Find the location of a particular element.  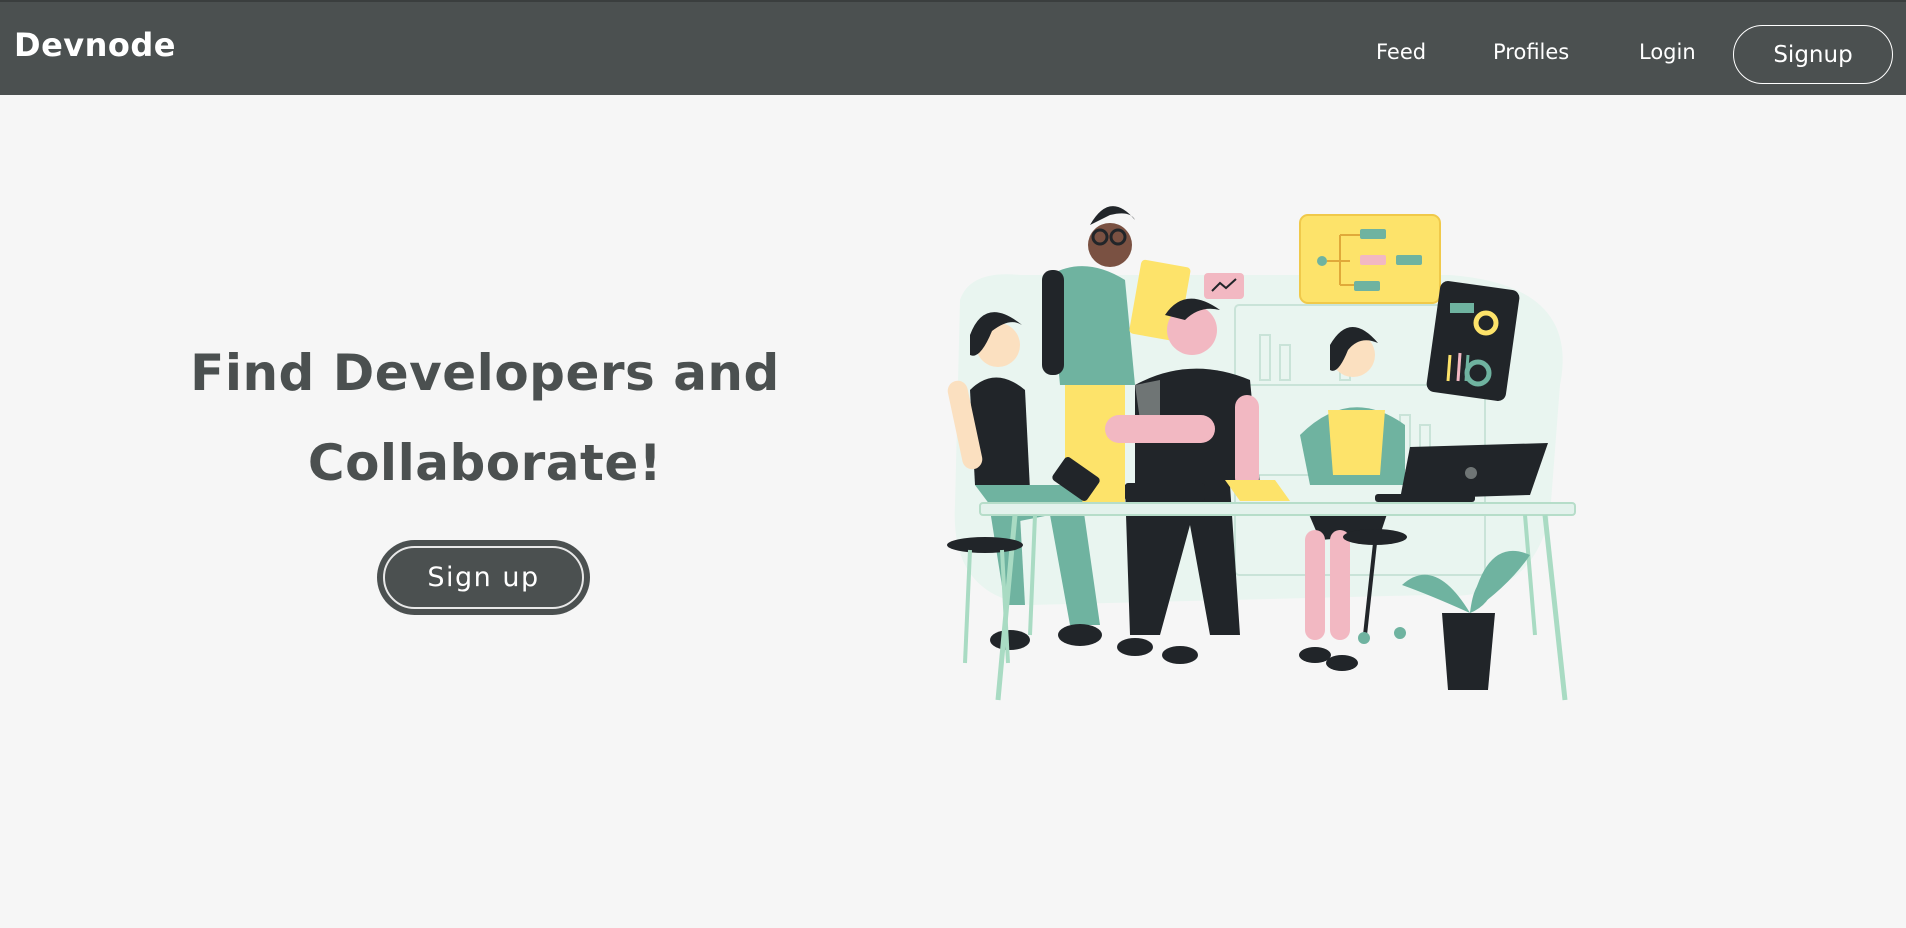

hero-signup-button: Sign up is located at coordinates (483, 577).